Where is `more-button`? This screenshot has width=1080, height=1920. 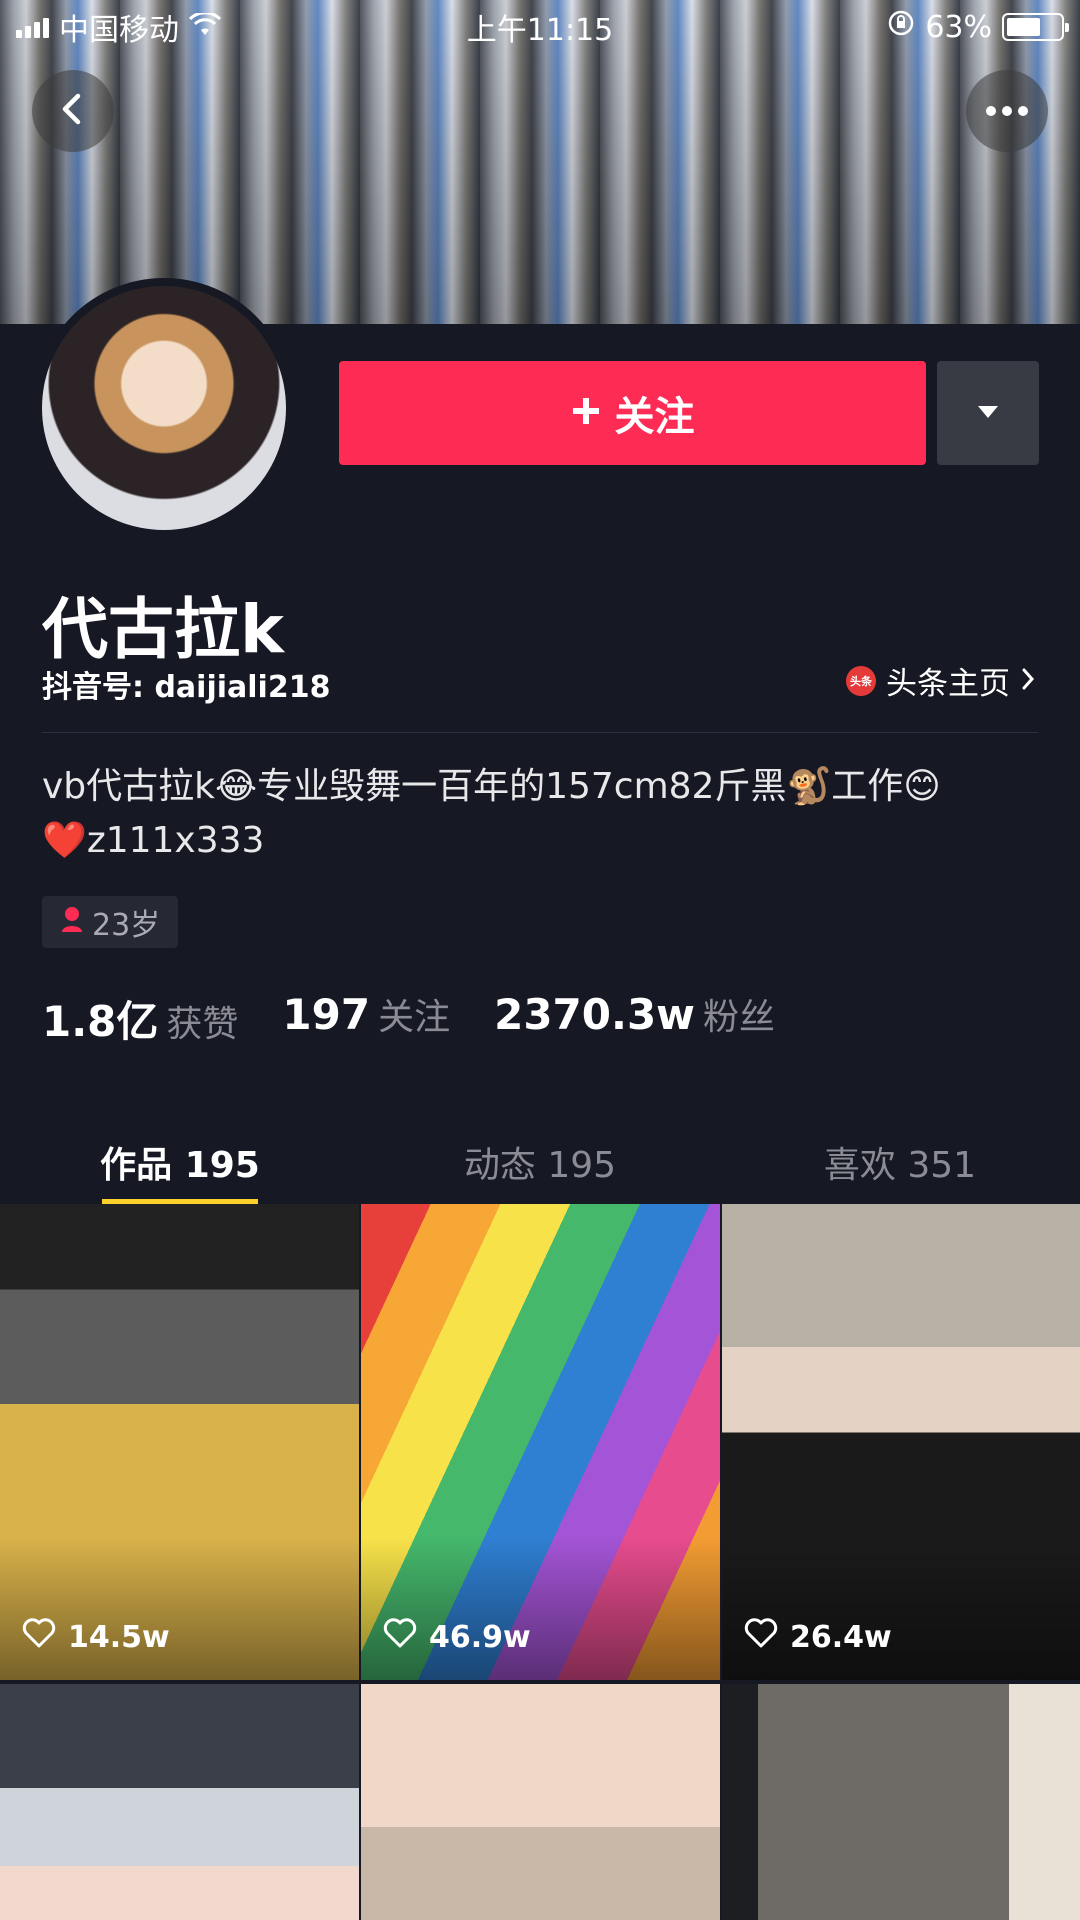
more-button is located at coordinates (1007, 111).